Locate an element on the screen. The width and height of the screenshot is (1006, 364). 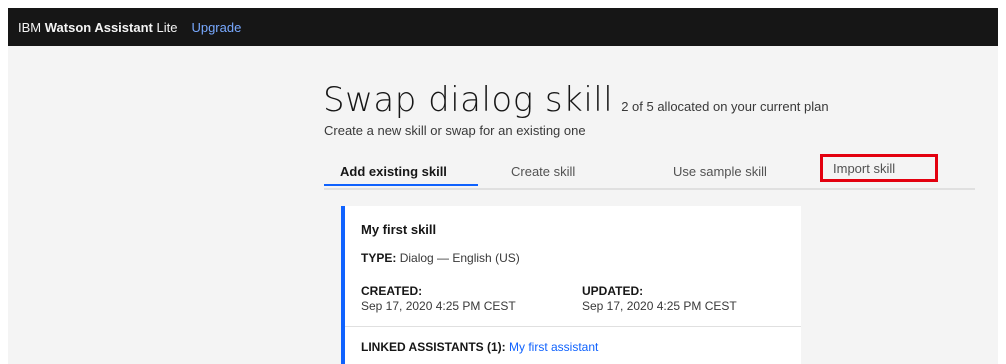
tab-import-skill: Import skill is located at coordinates (879, 168).